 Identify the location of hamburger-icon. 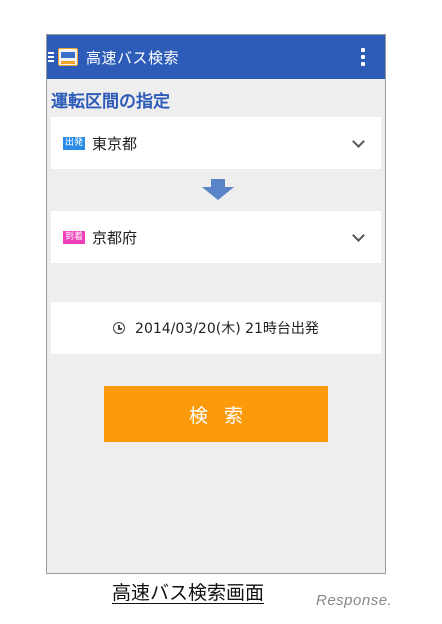
(51, 57).